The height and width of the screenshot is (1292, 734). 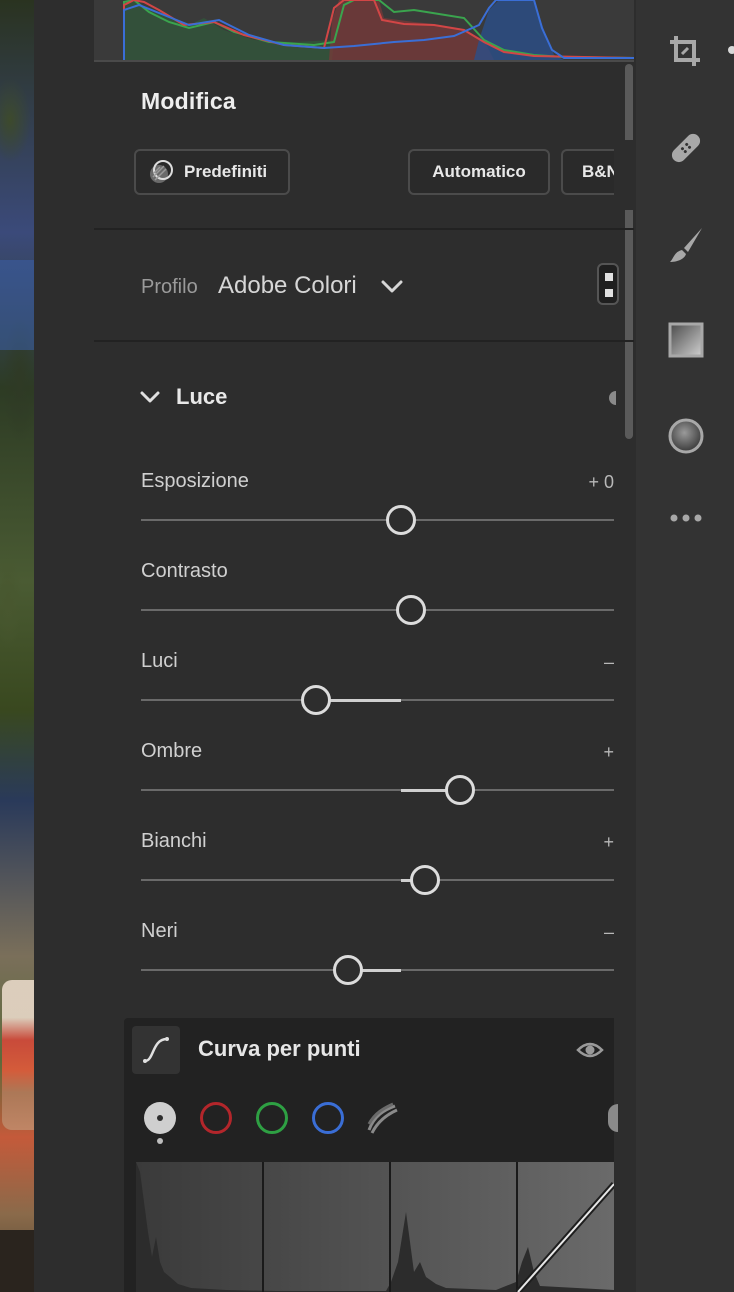 I want to click on panel-title: Modifica, so click(x=188, y=101).